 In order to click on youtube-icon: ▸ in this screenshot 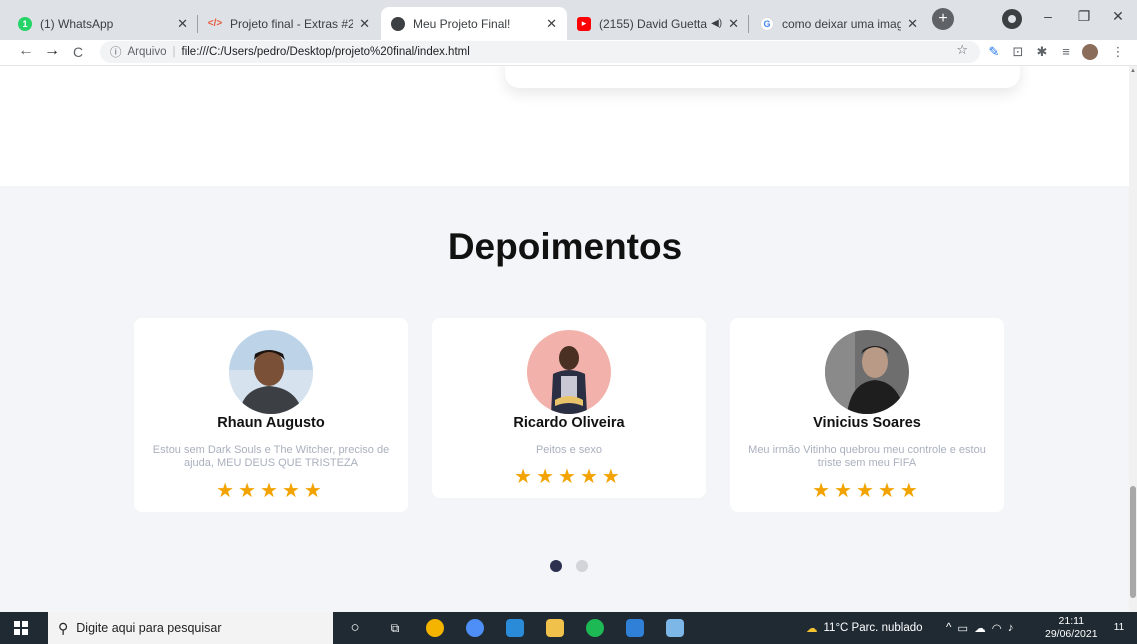, I will do `click(584, 23)`.